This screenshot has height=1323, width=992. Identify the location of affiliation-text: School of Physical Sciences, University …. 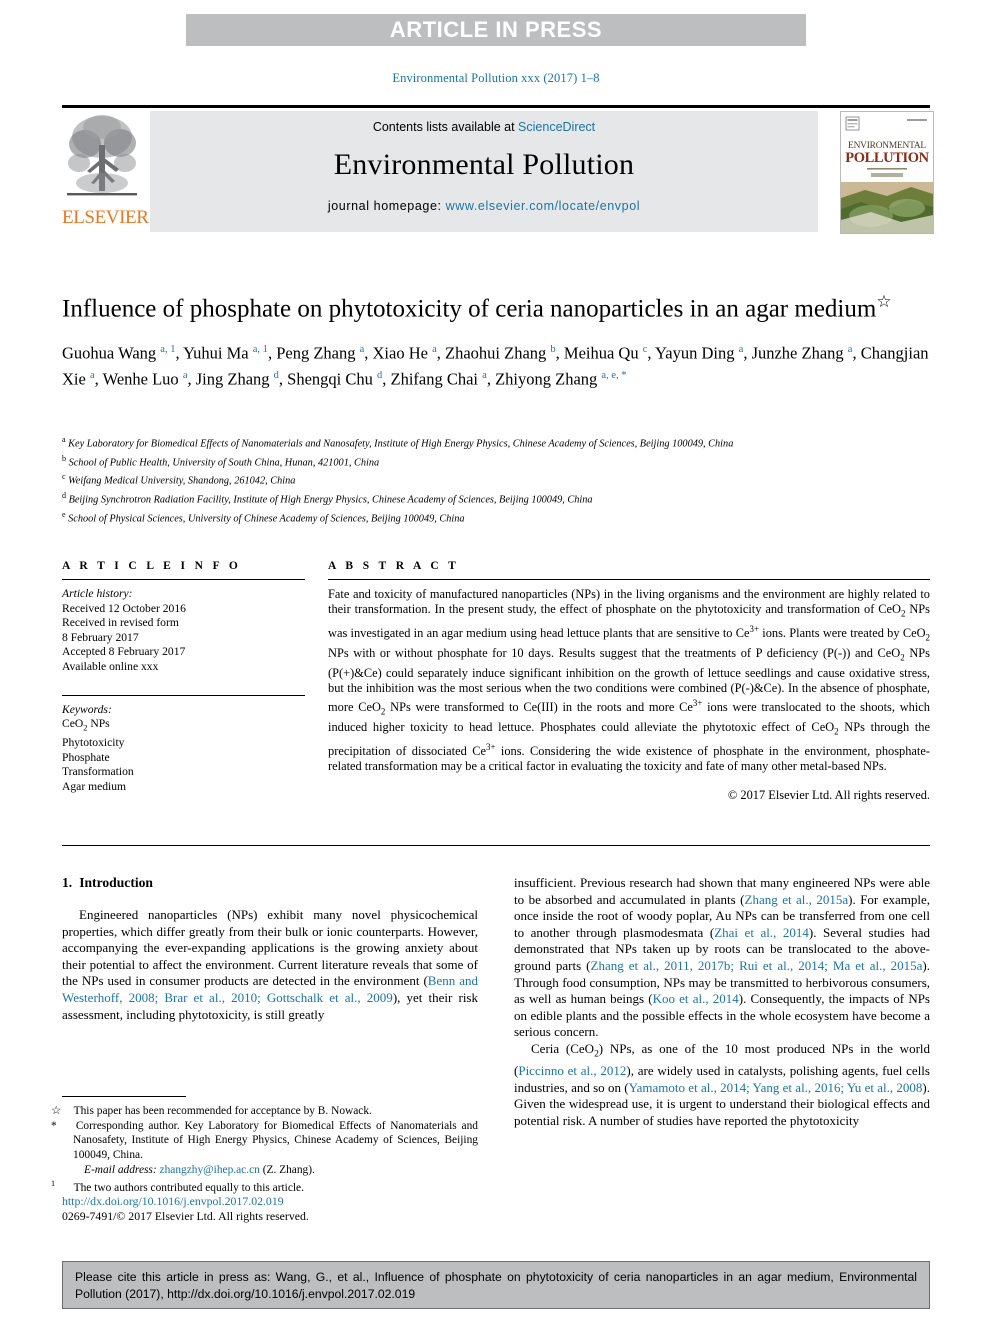
(265, 518).